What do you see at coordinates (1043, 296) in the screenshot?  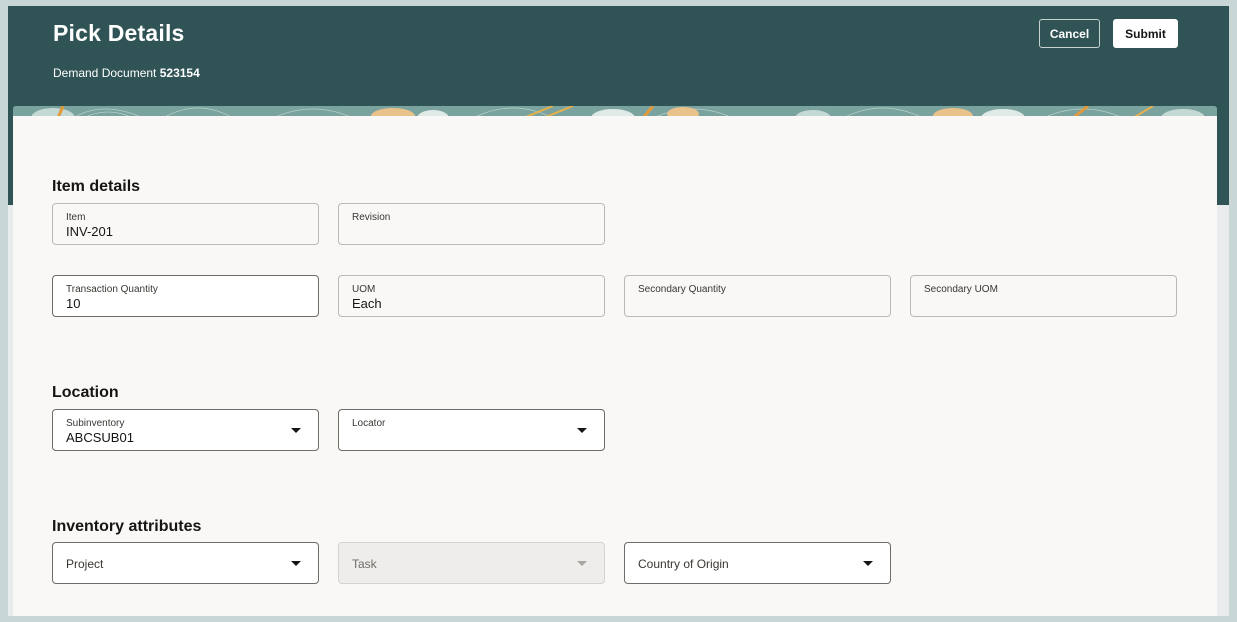 I see `secondary-uom-field: Secondary UOM` at bounding box center [1043, 296].